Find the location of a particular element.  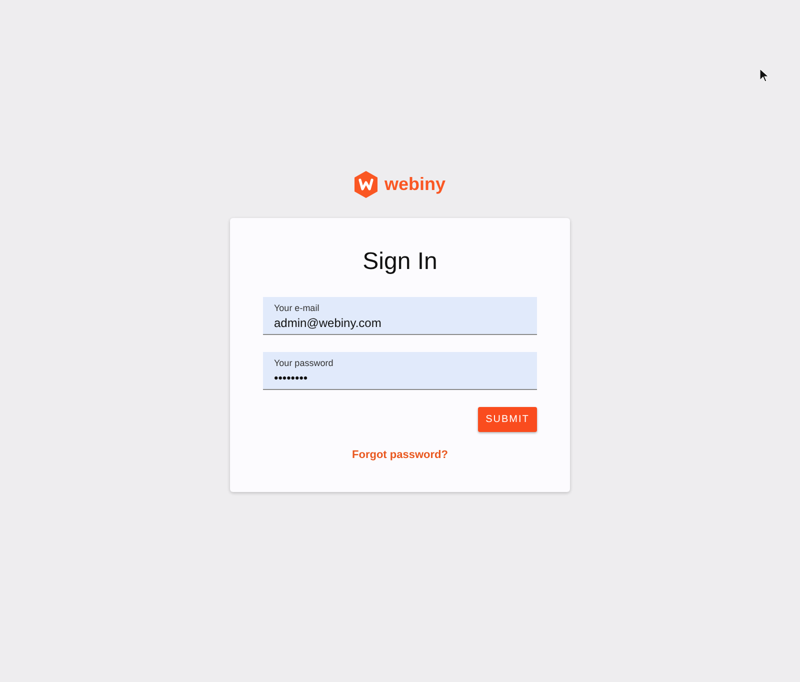

input-field: Your e-mail admin@webiny.com is located at coordinates (400, 316).